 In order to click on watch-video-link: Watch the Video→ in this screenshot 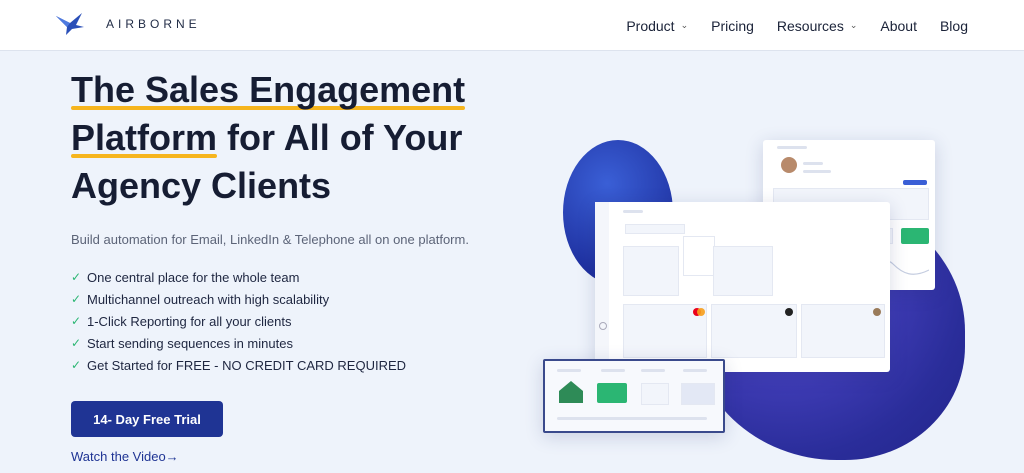, I will do `click(125, 456)`.